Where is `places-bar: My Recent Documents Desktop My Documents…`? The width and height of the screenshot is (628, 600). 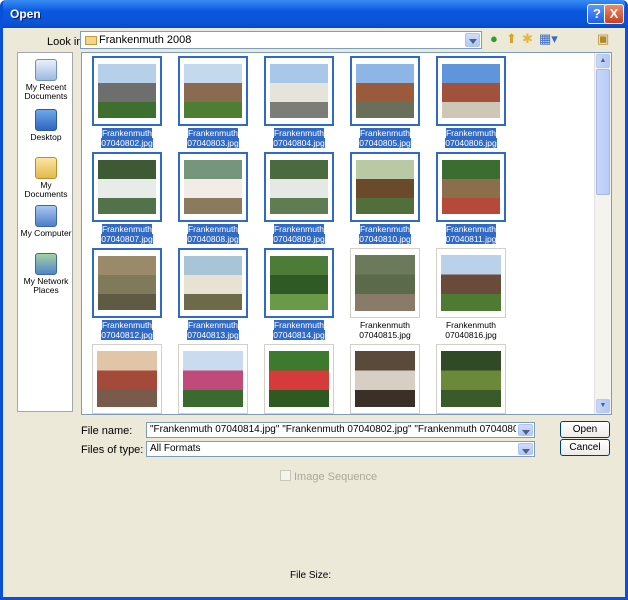 places-bar: My Recent Documents Desktop My Documents… is located at coordinates (45, 232).